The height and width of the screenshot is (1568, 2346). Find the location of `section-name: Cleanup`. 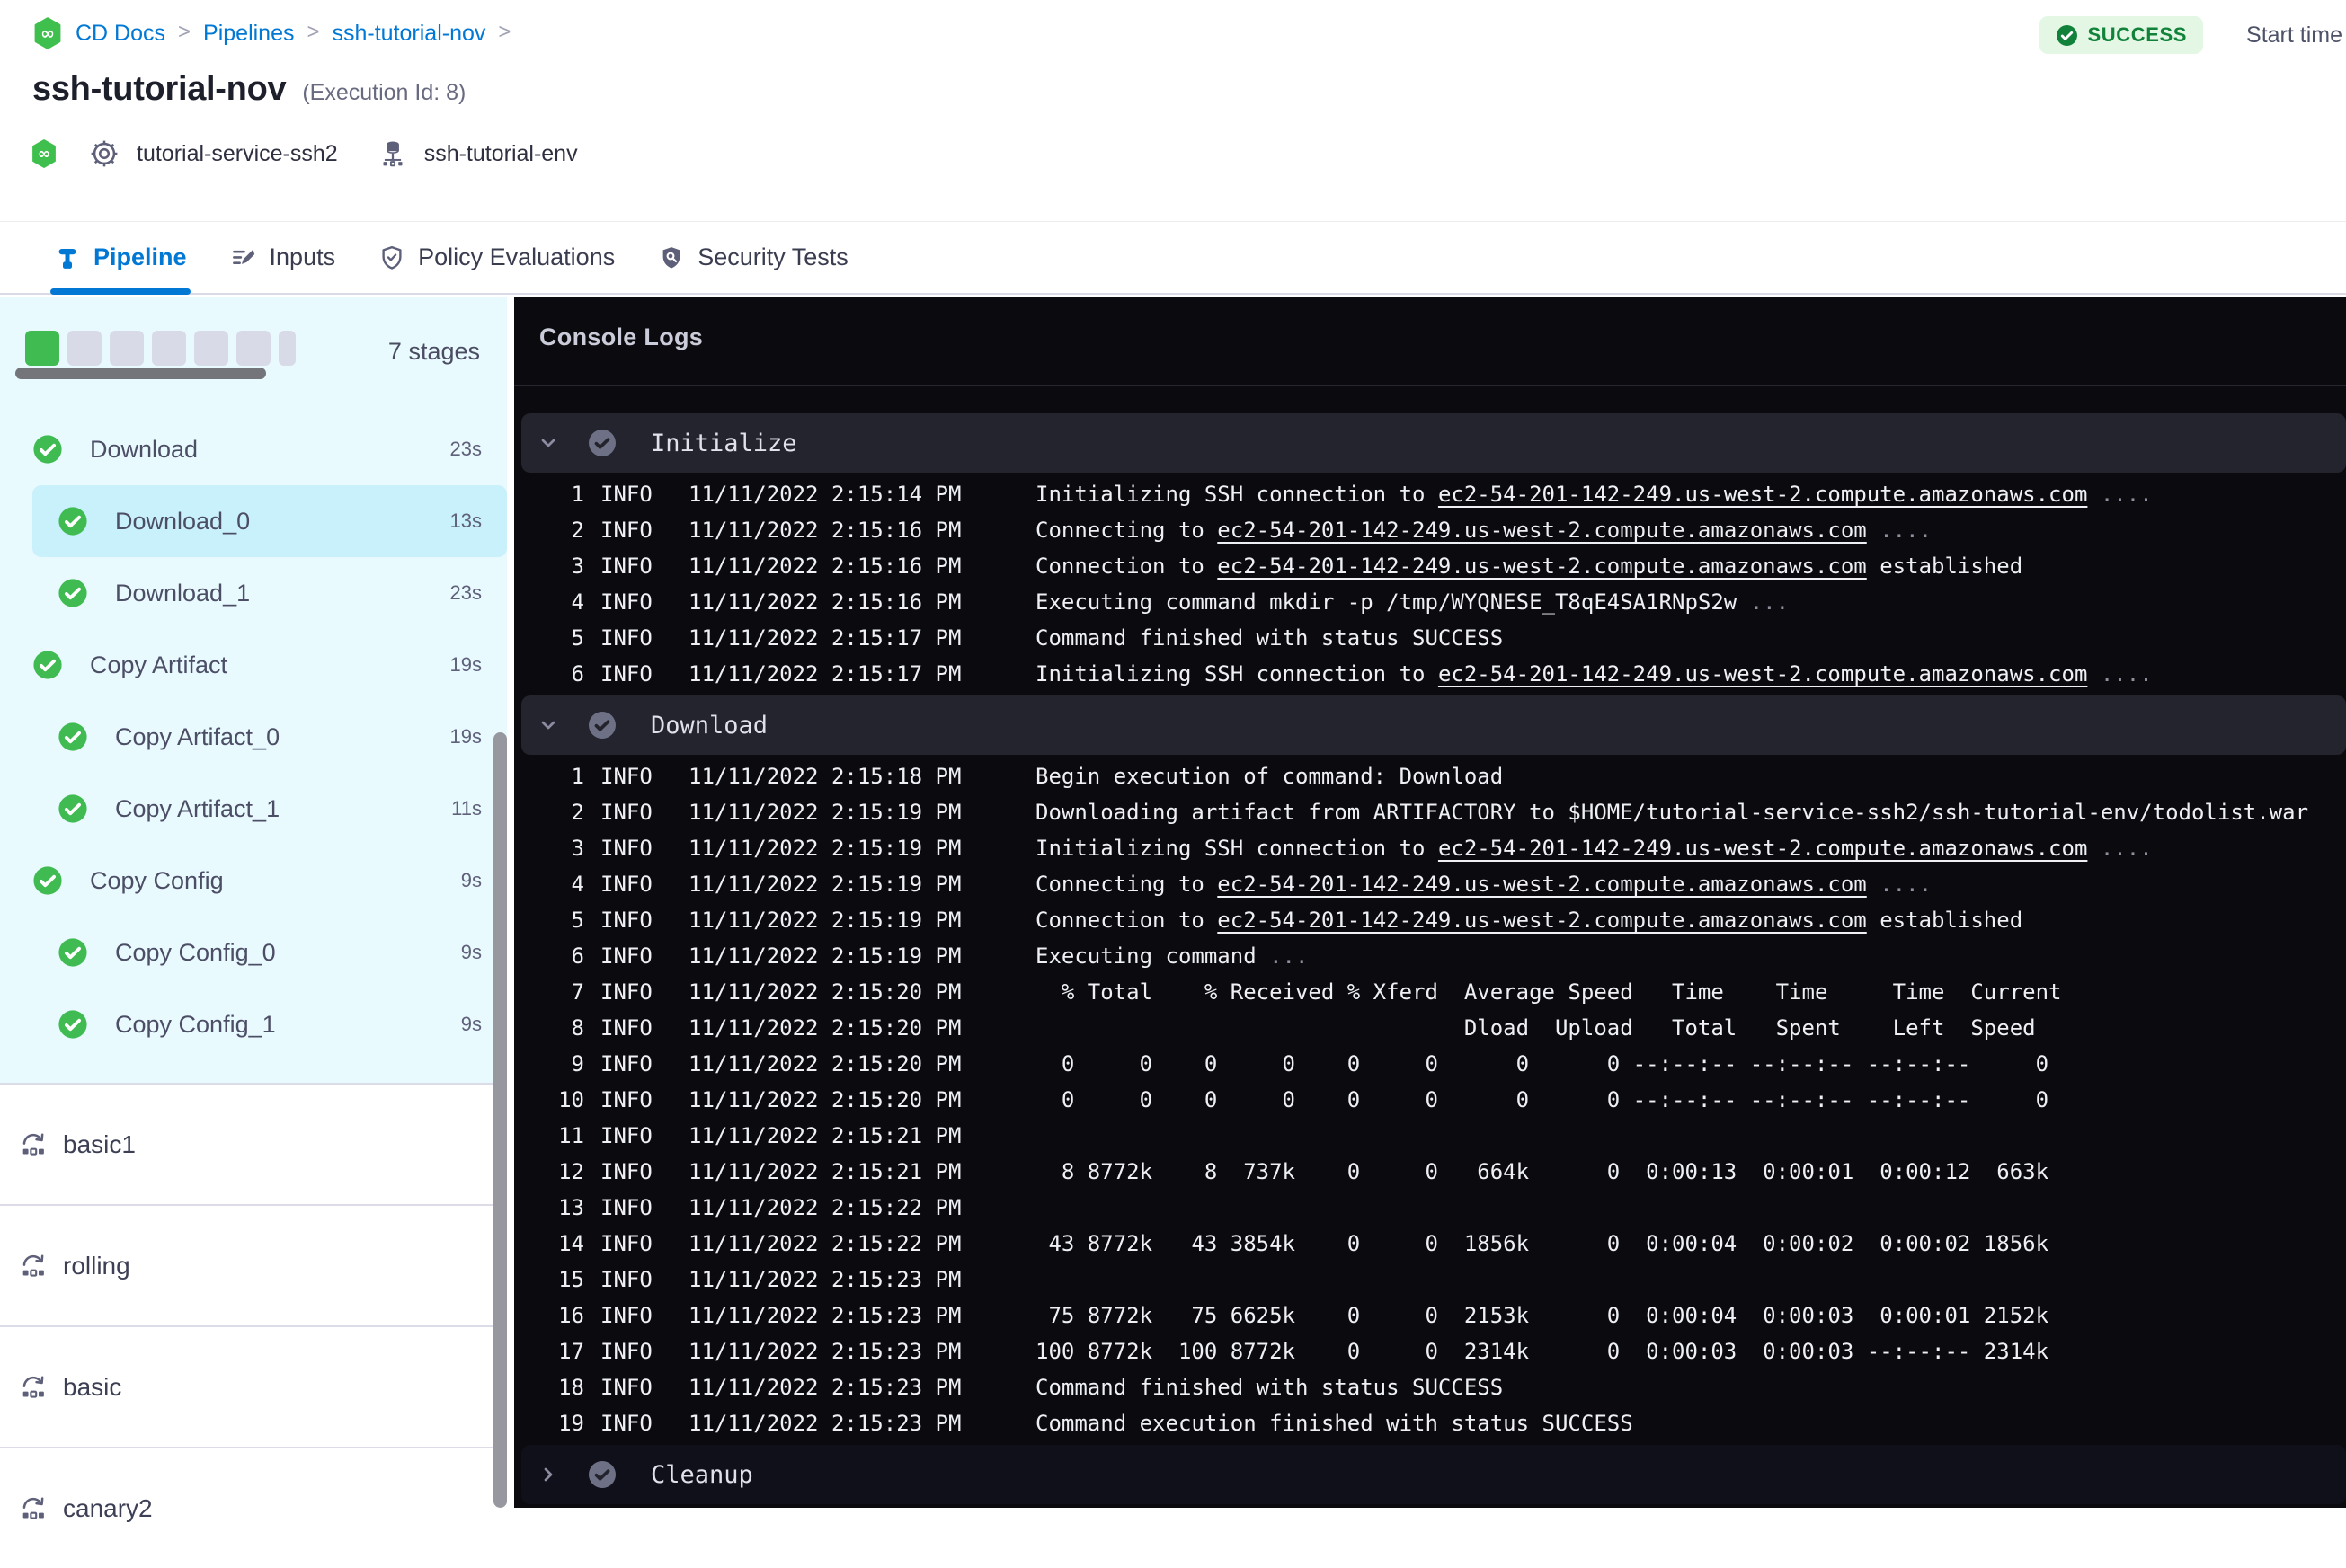

section-name: Cleanup is located at coordinates (702, 1475).